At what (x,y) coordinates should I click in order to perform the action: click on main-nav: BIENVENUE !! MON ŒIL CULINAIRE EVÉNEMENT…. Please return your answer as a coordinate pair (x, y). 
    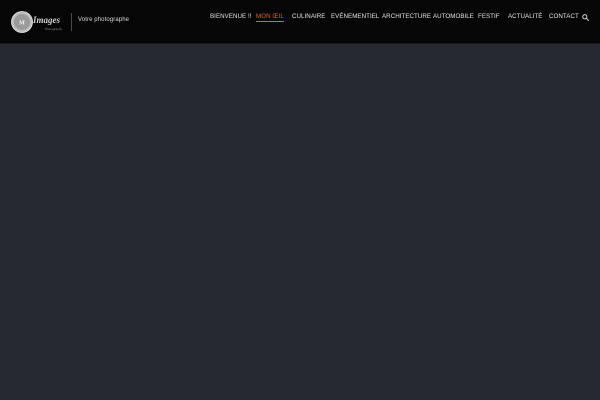
    Looking at the image, I should click on (300, 18).